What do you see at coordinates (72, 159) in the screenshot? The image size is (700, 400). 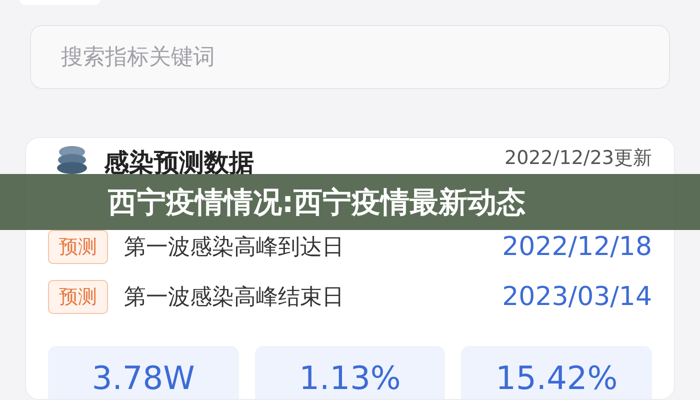 I see `layers-icon` at bounding box center [72, 159].